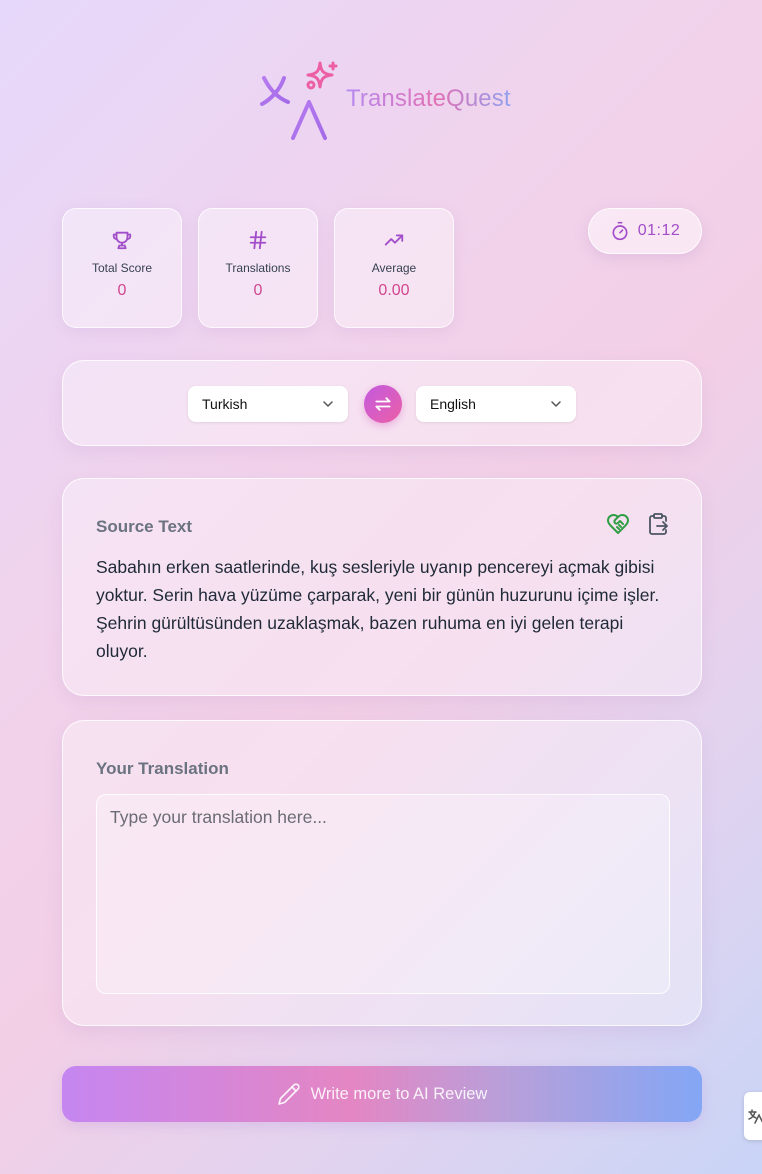 Image resolution: width=762 pixels, height=1174 pixels. I want to click on stat-label: Average, so click(394, 268).